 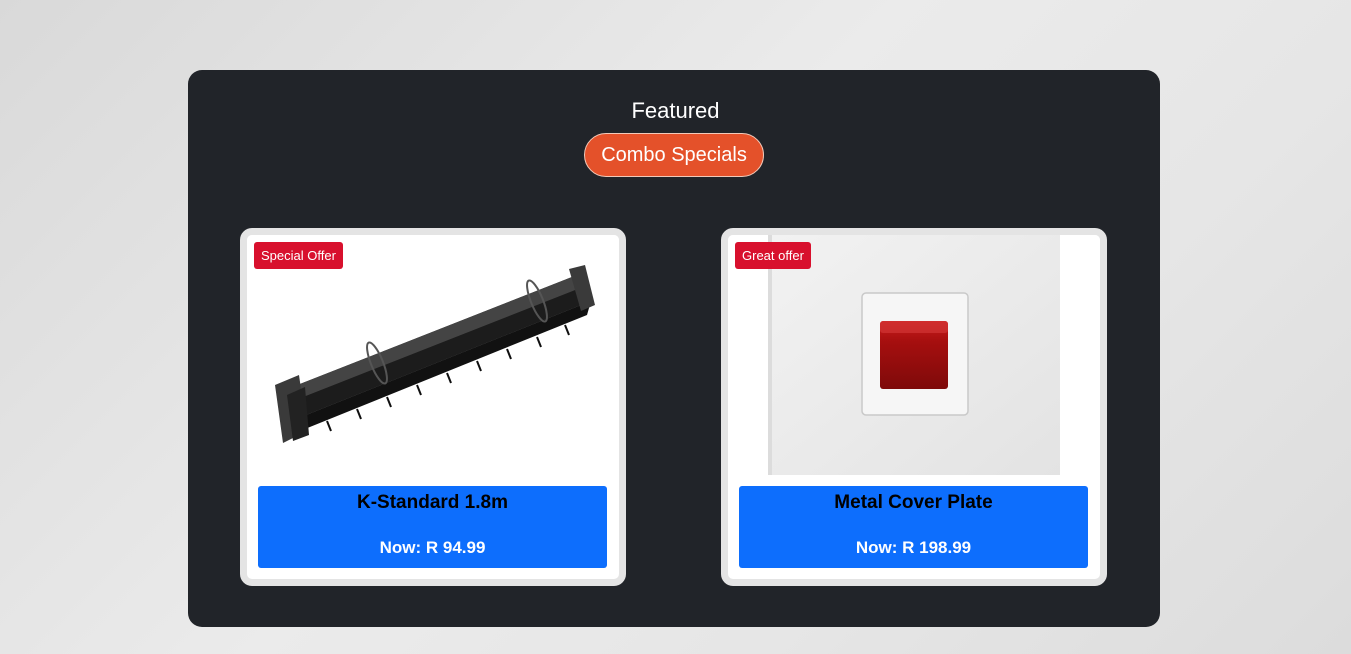 I want to click on product-name: Metal Cover Plate, so click(x=913, y=503).